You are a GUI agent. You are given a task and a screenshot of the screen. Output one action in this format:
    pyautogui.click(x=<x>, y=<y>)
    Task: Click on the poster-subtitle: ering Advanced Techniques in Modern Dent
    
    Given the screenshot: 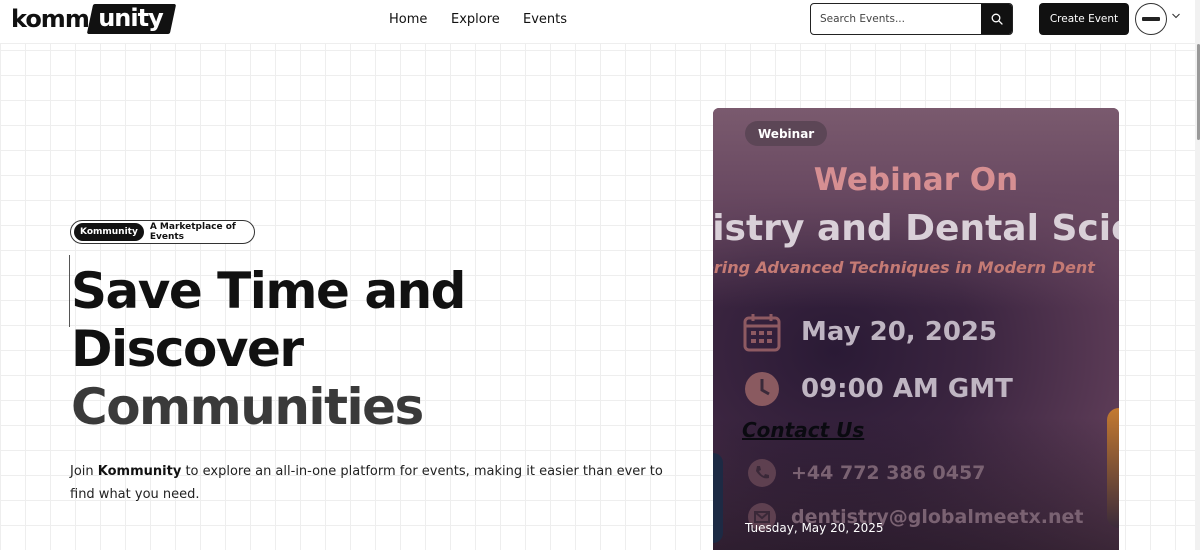 What is the action you would take?
    pyautogui.click(x=904, y=267)
    